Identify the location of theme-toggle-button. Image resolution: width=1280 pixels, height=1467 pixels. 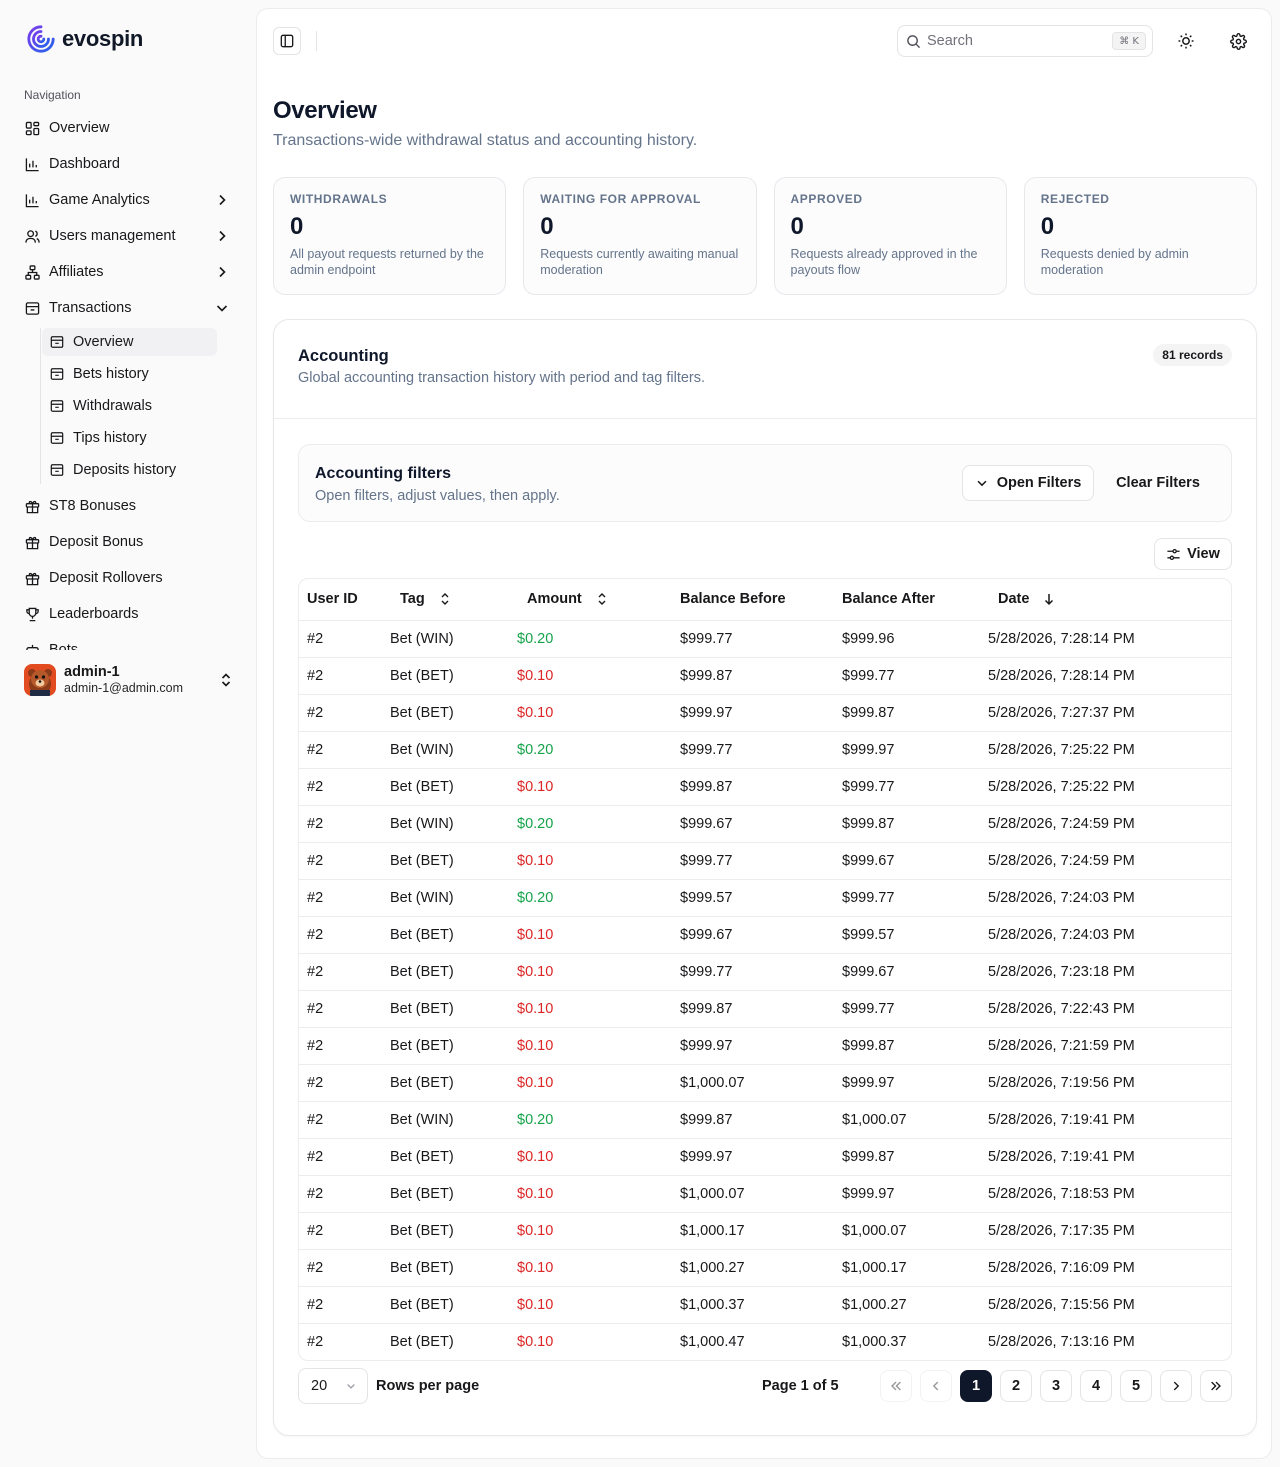
(1186, 41).